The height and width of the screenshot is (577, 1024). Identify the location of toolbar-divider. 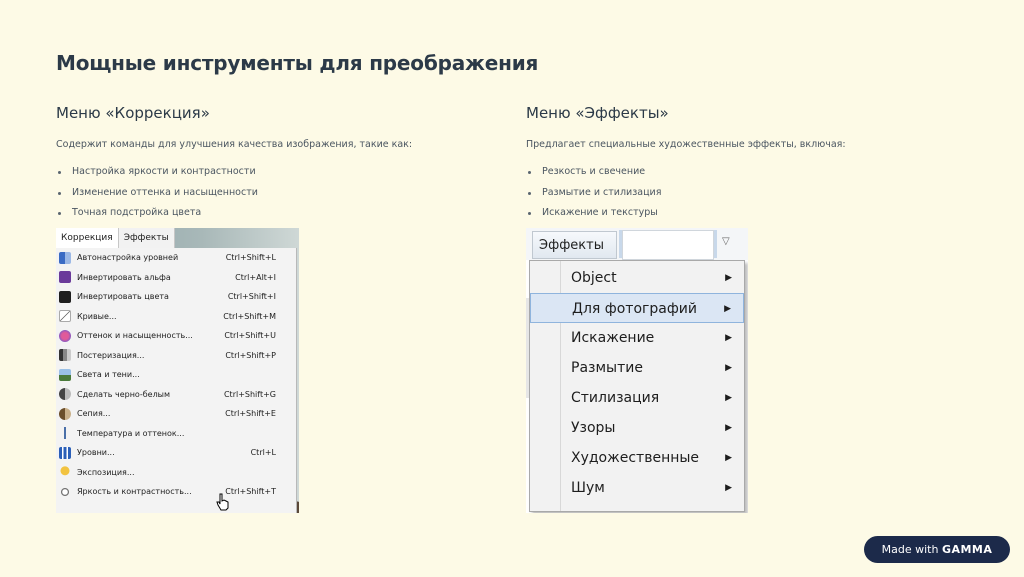
(715, 244).